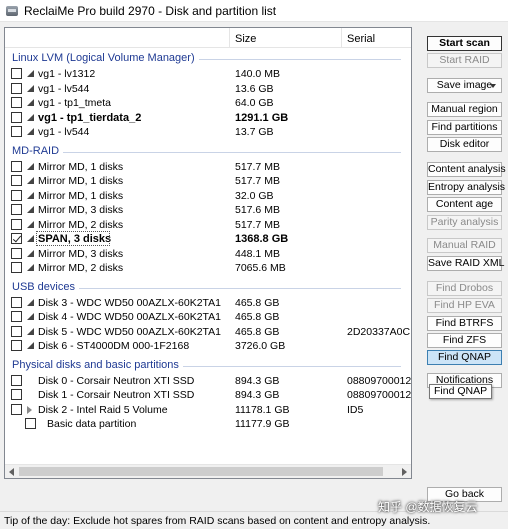 The width and height of the screenshot is (508, 529). I want to click on list-item: Disk 4 - WDC WD50 00AZLX-60K2TA1 465.8 GB, so click(208, 317).